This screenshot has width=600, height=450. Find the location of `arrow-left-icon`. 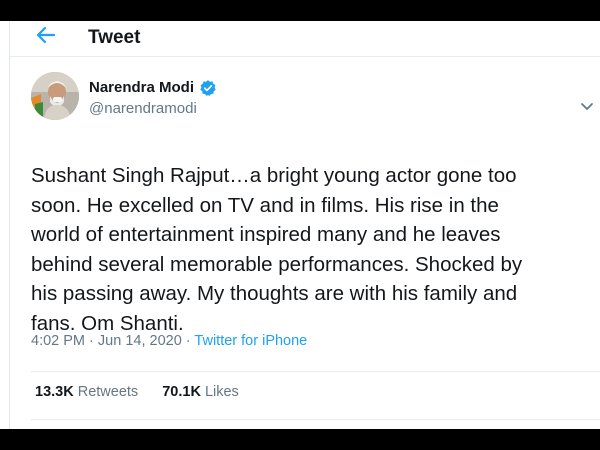

arrow-left-icon is located at coordinates (46, 35).